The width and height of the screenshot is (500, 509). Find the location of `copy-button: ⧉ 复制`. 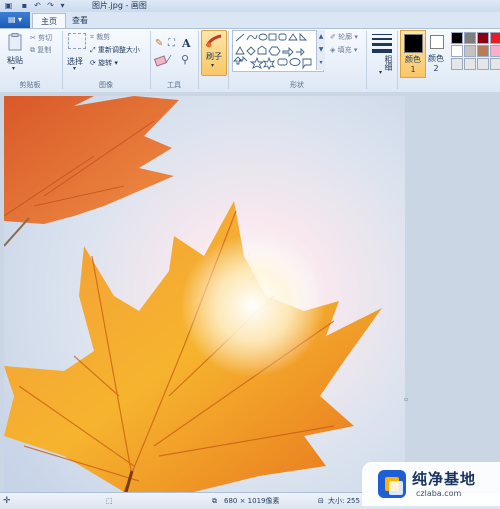

copy-button: ⧉ 复制 is located at coordinates (40, 50).